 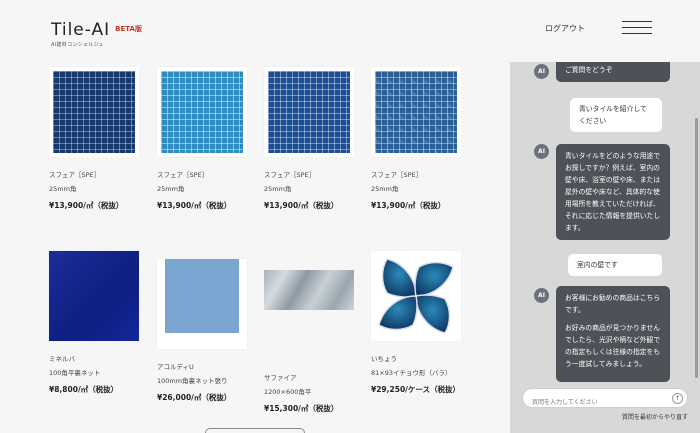 I want to click on logo-text: Tile-AI, so click(x=81, y=30).